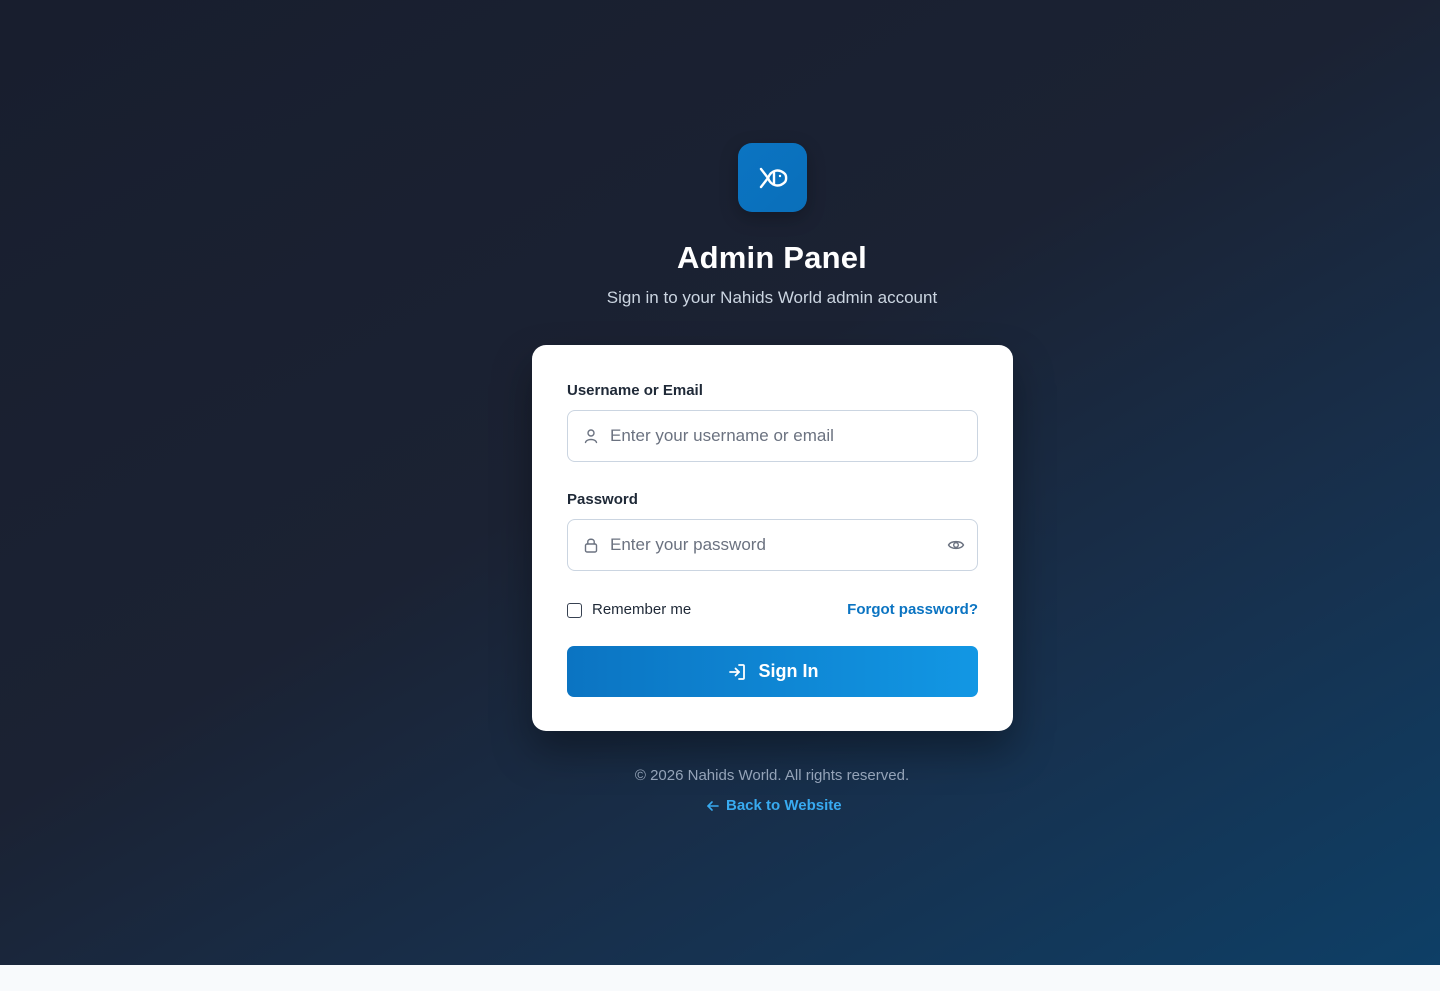 The width and height of the screenshot is (1440, 991). I want to click on fish-icon, so click(773, 177).